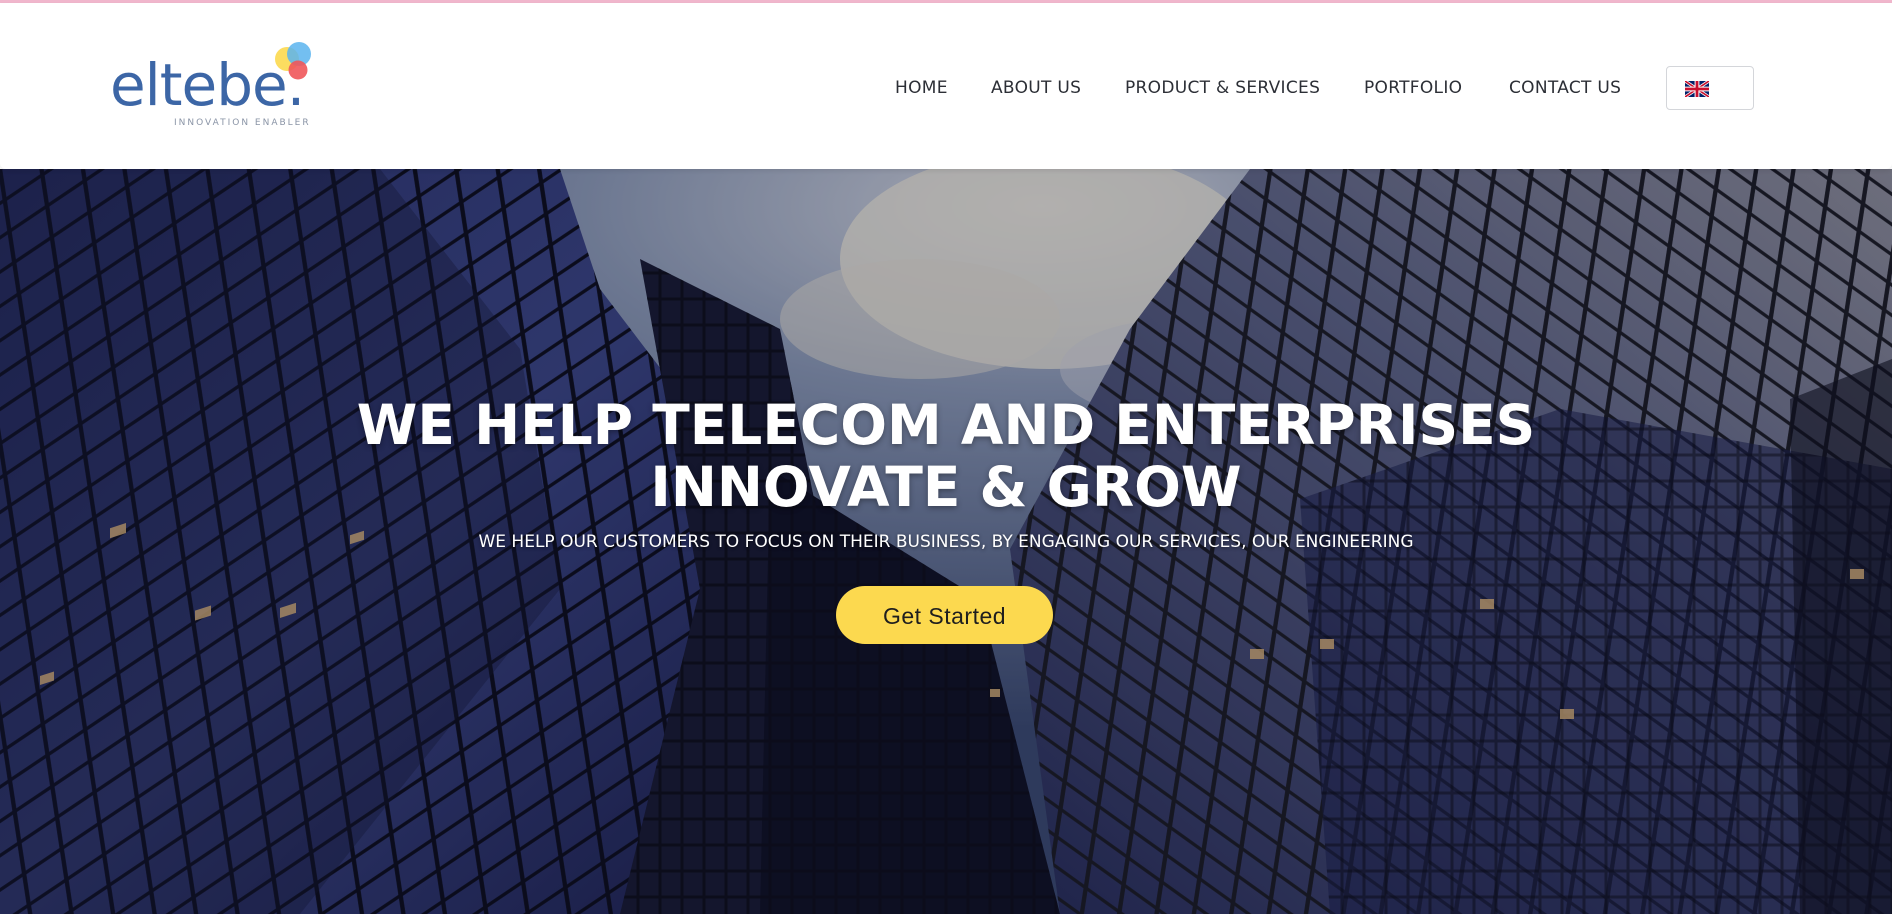 The width and height of the screenshot is (1892, 914). Describe the element at coordinates (944, 615) in the screenshot. I see `get-started-button: Get Started` at that location.